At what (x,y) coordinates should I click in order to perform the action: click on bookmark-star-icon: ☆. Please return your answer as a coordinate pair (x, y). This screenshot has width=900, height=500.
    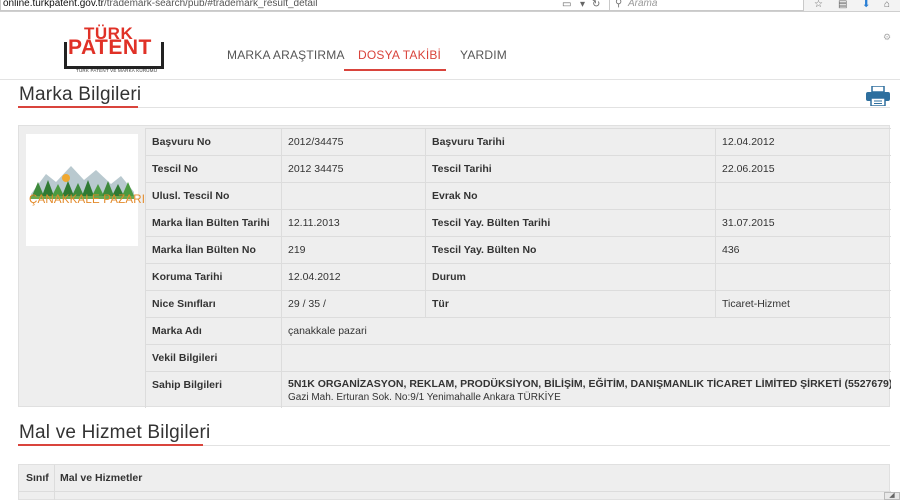
    Looking at the image, I should click on (818, 5).